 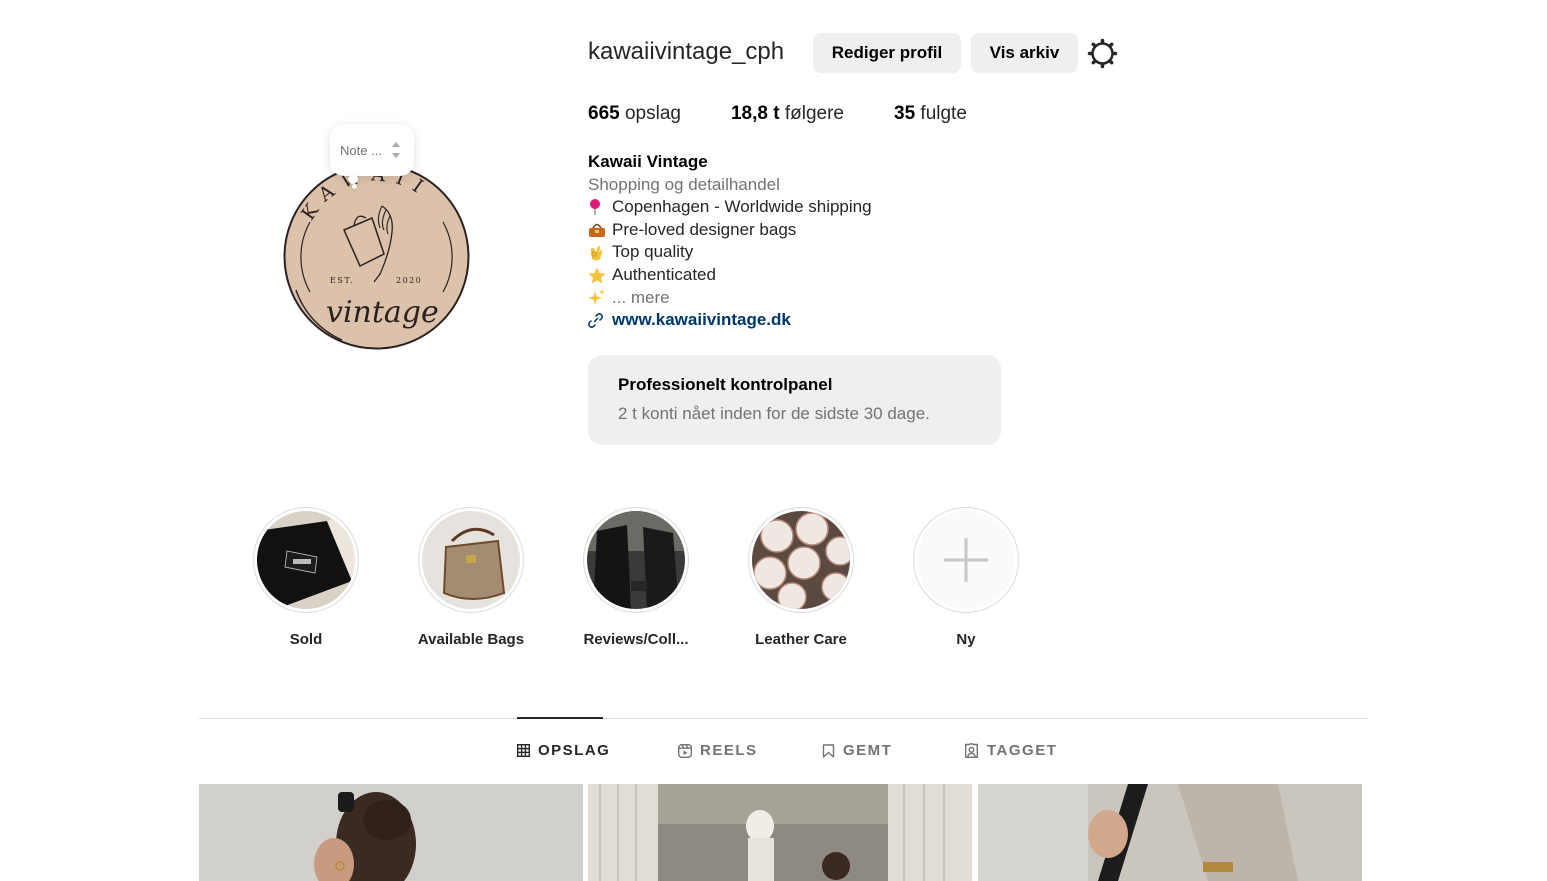 I want to click on grid-icon, so click(x=523, y=750).